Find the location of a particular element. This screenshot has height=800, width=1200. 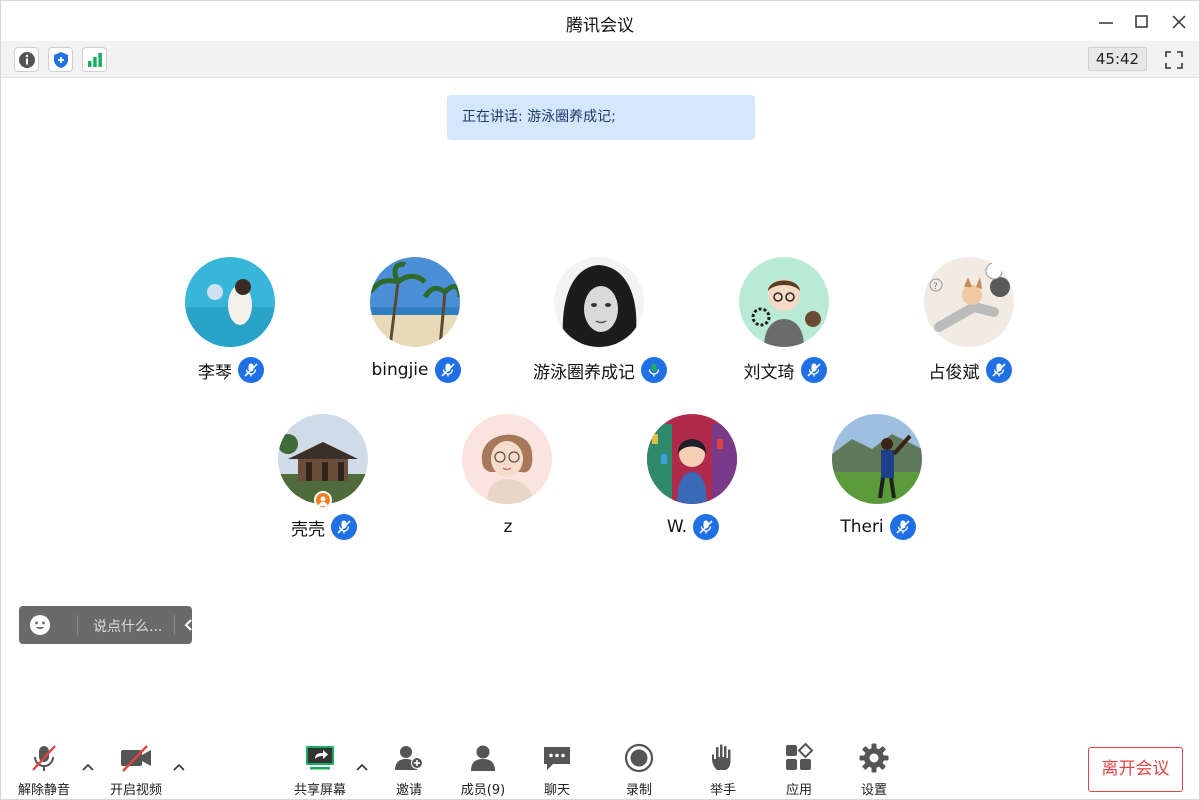

participant-tile: 刘文琦 is located at coordinates (785, 329).